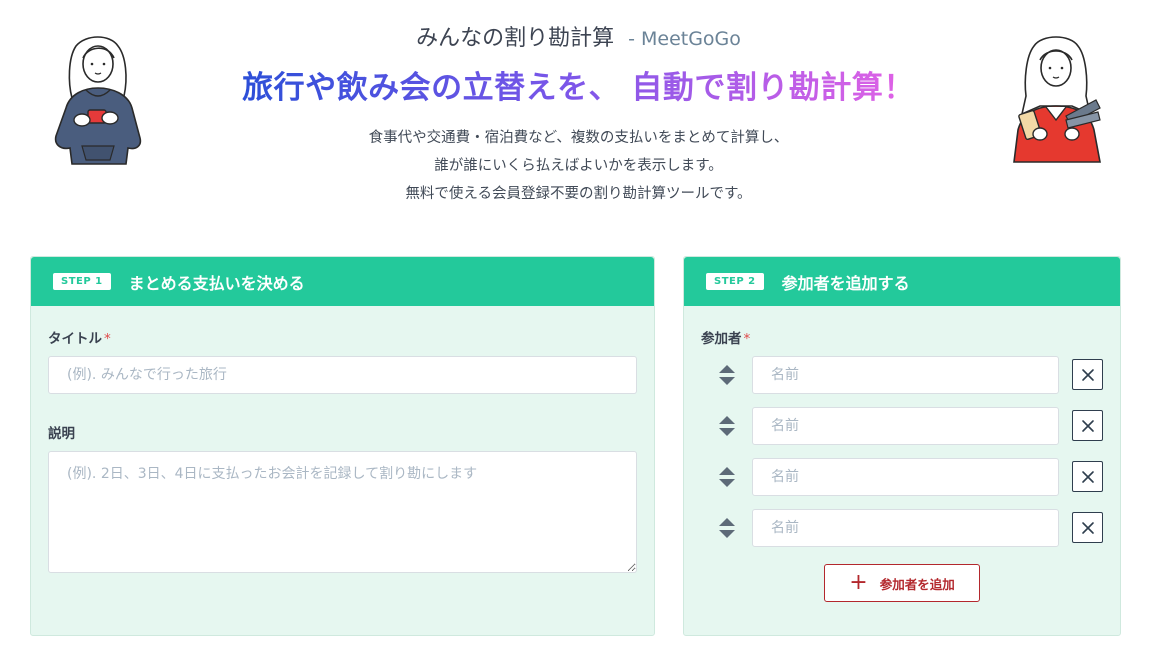 This screenshot has width=1157, height=645. I want to click on step1-title: まとめる支払いを決める, so click(216, 283).